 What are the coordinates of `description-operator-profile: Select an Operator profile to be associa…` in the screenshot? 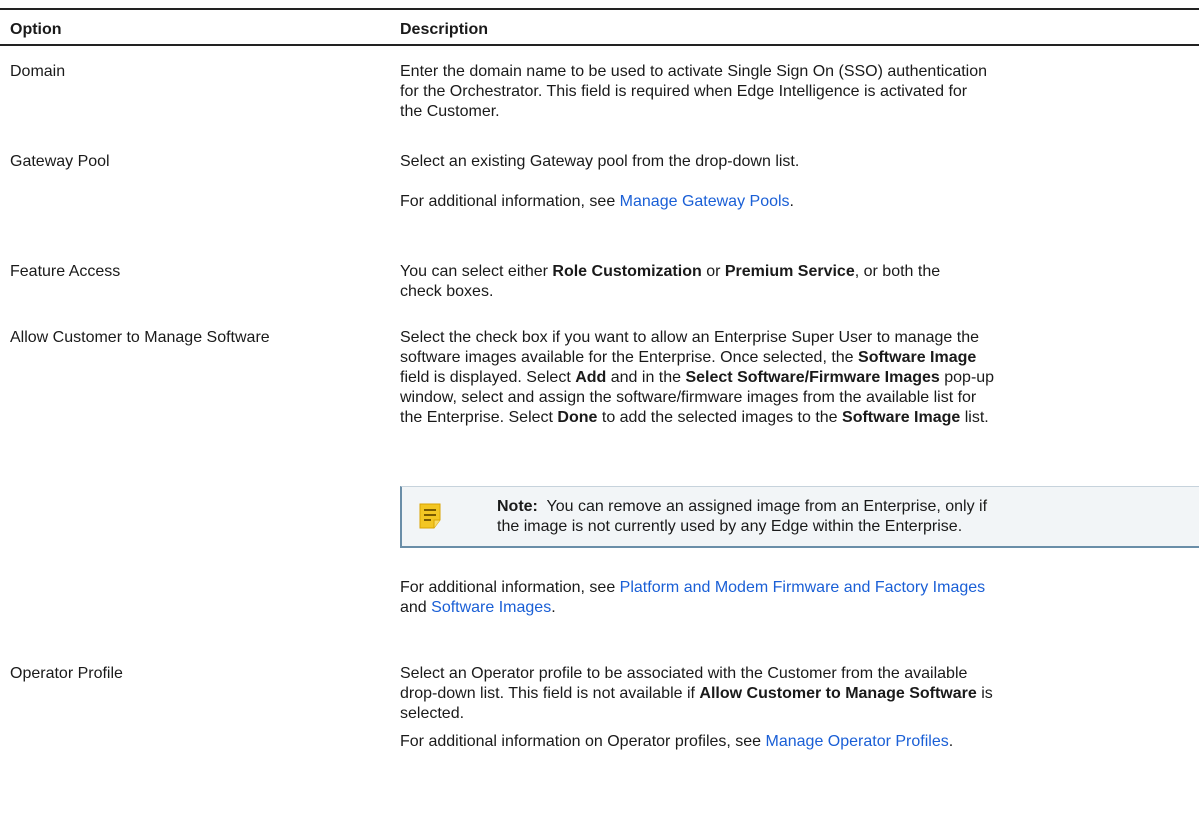 It's located at (795, 694).